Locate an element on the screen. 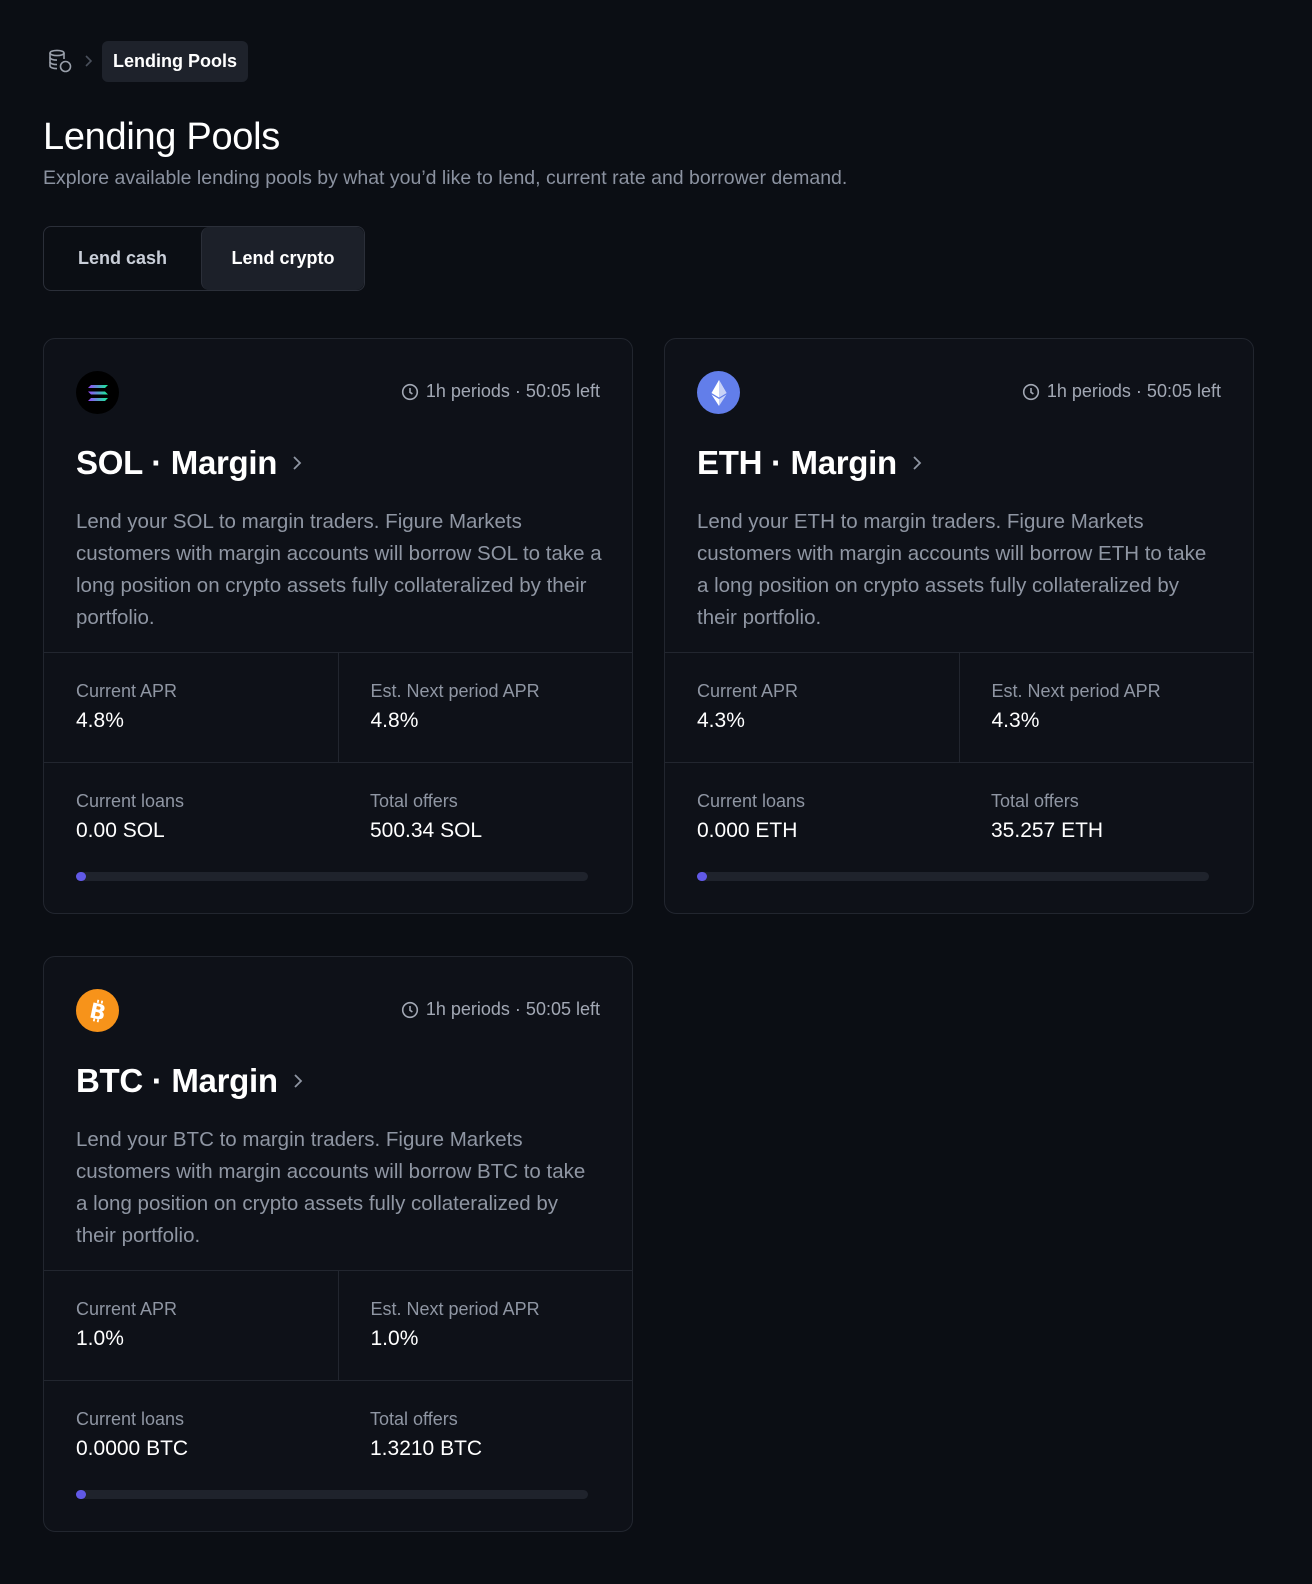  next-period-apr: Est. Next period APR 1.0% is located at coordinates (485, 1325).